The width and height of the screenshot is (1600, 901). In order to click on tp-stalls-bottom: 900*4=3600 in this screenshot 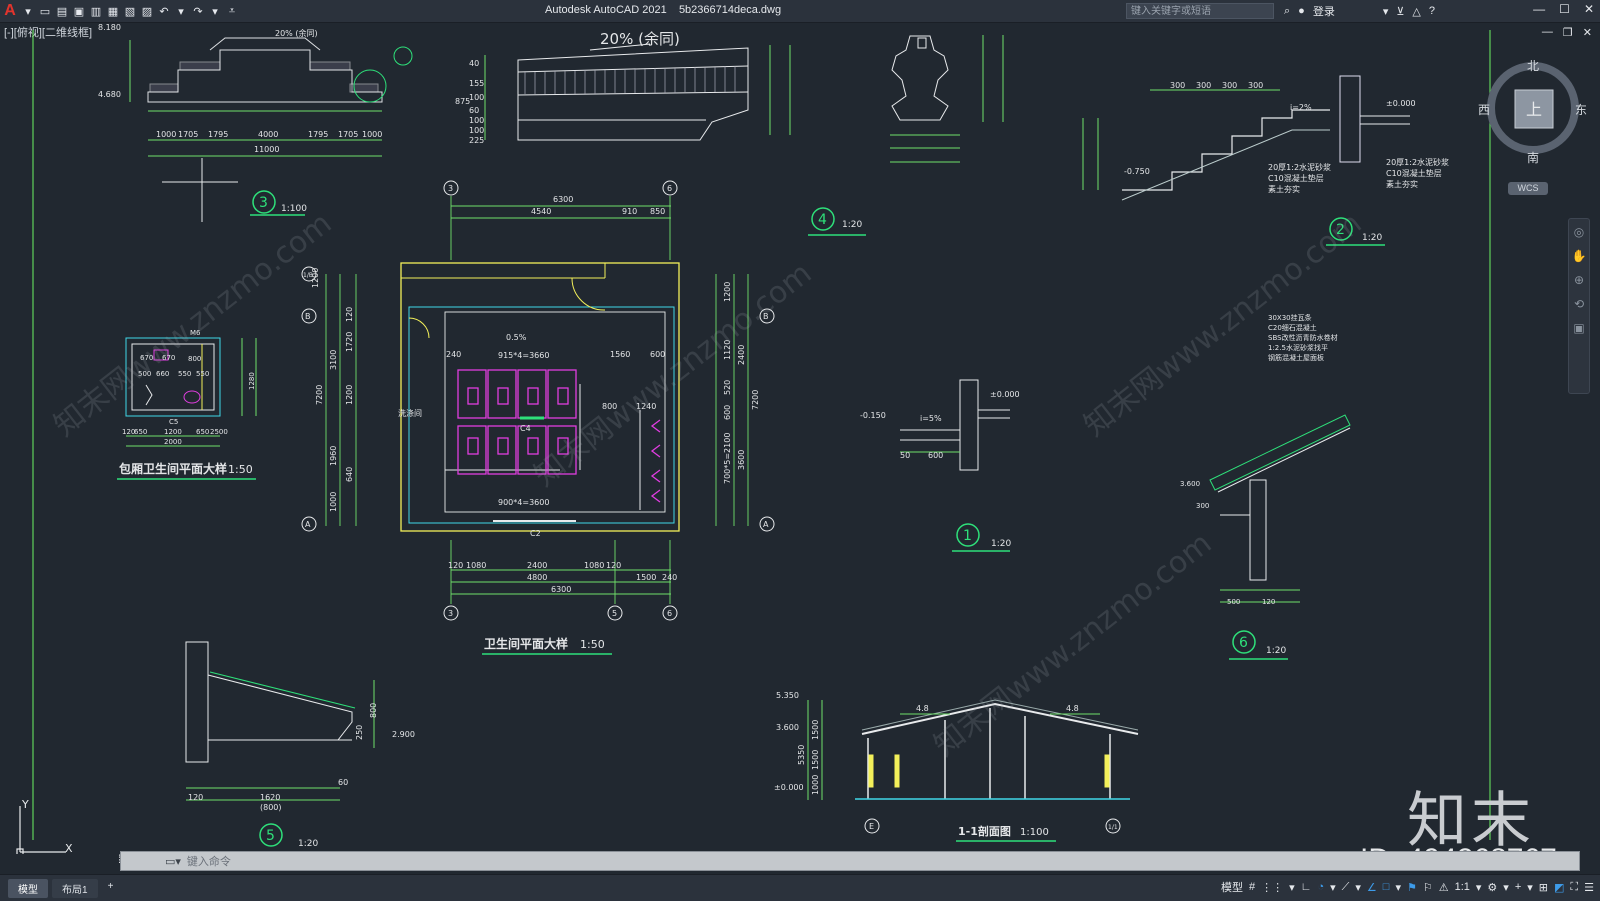, I will do `click(523, 502)`.